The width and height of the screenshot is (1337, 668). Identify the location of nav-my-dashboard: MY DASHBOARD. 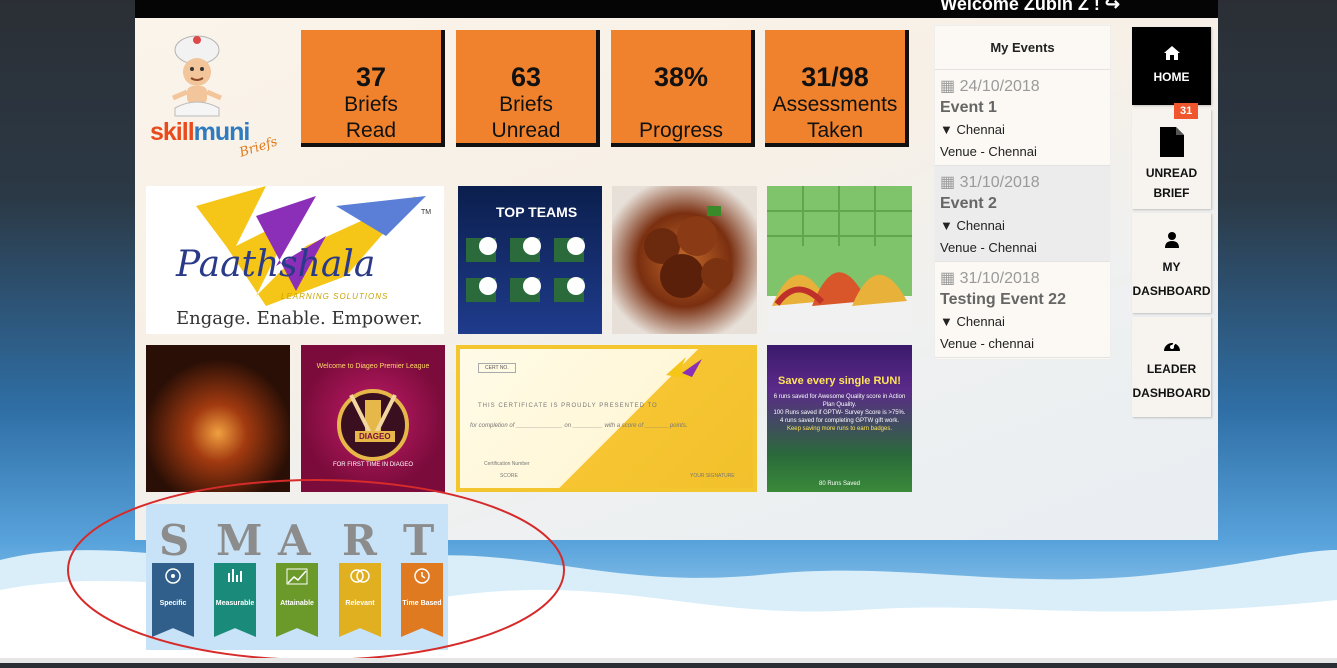
(1171, 263).